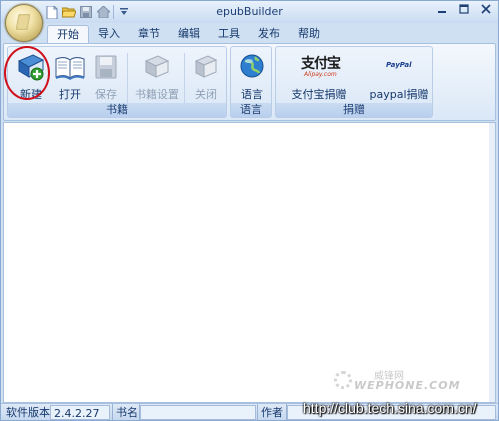 This screenshot has width=499, height=421. I want to click on app-logo-icon, so click(23, 22).